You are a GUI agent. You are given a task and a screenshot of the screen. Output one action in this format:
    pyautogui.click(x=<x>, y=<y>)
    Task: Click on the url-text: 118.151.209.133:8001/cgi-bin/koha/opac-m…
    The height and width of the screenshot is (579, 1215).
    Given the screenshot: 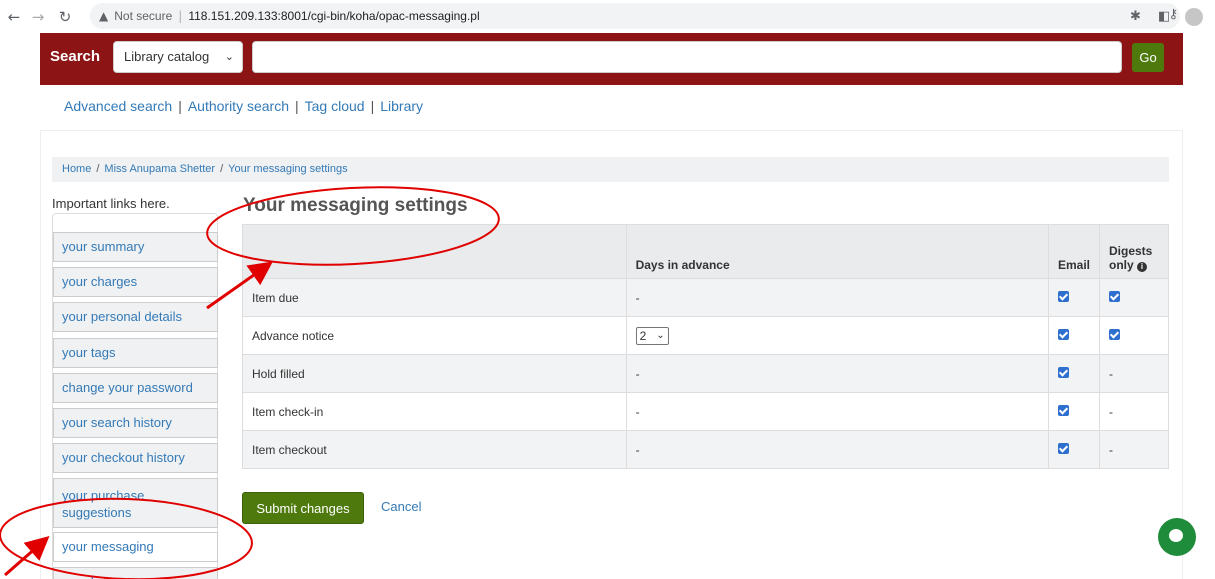 What is the action you would take?
    pyautogui.click(x=334, y=16)
    